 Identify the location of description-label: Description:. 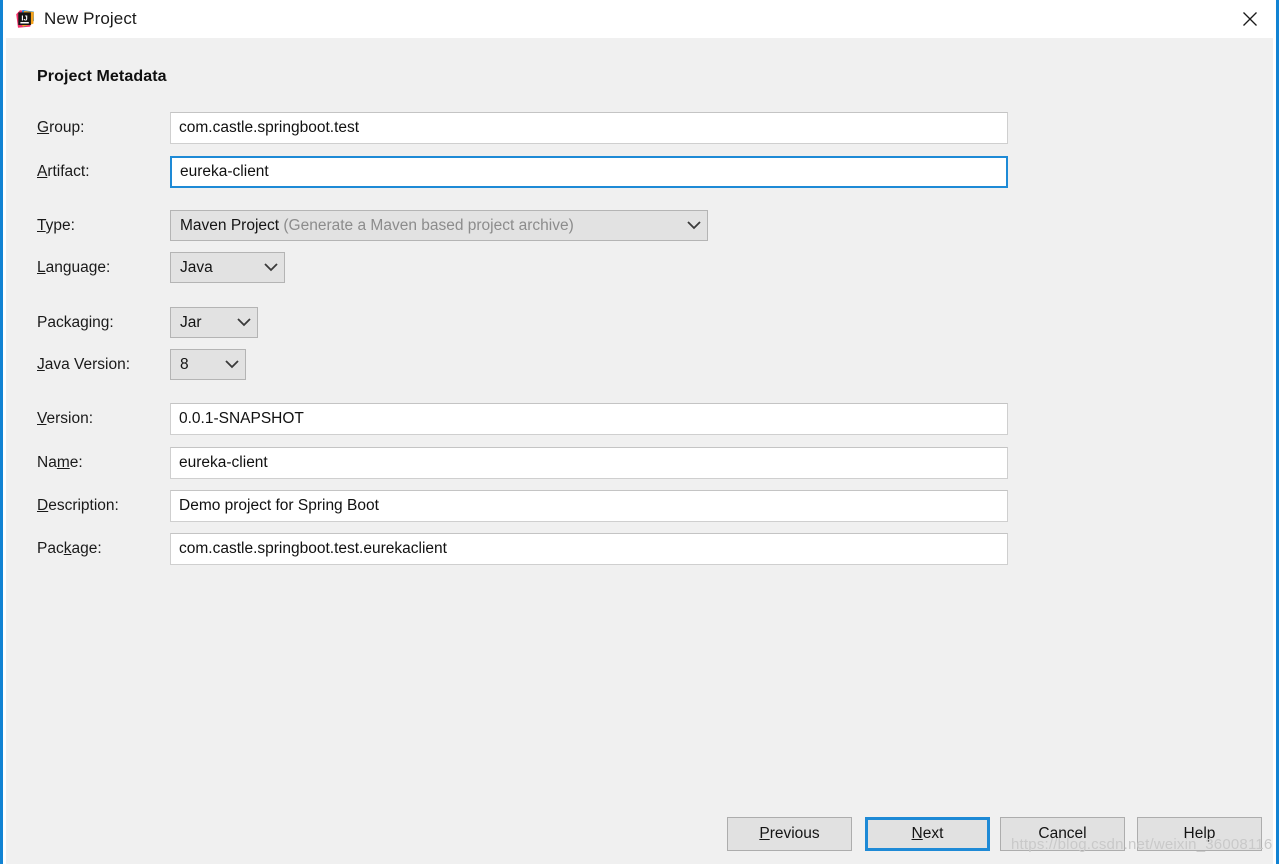
(78, 506).